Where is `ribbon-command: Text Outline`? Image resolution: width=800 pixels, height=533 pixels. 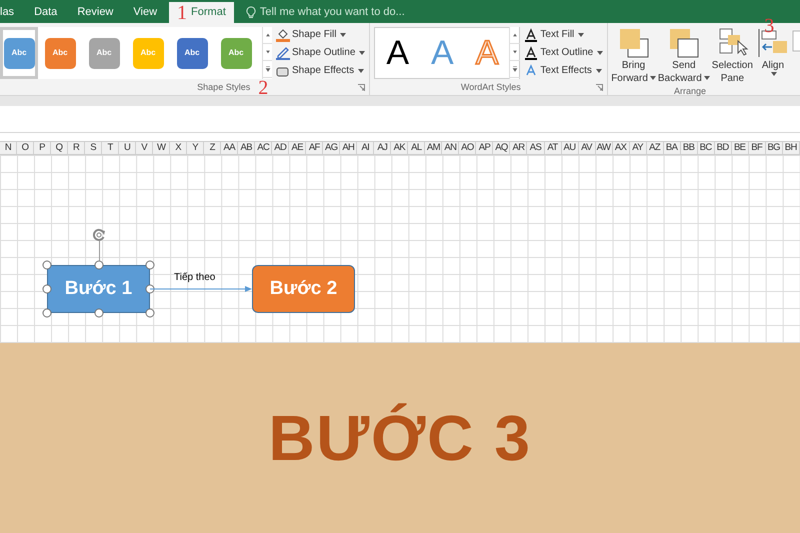 ribbon-command: Text Outline is located at coordinates (564, 52).